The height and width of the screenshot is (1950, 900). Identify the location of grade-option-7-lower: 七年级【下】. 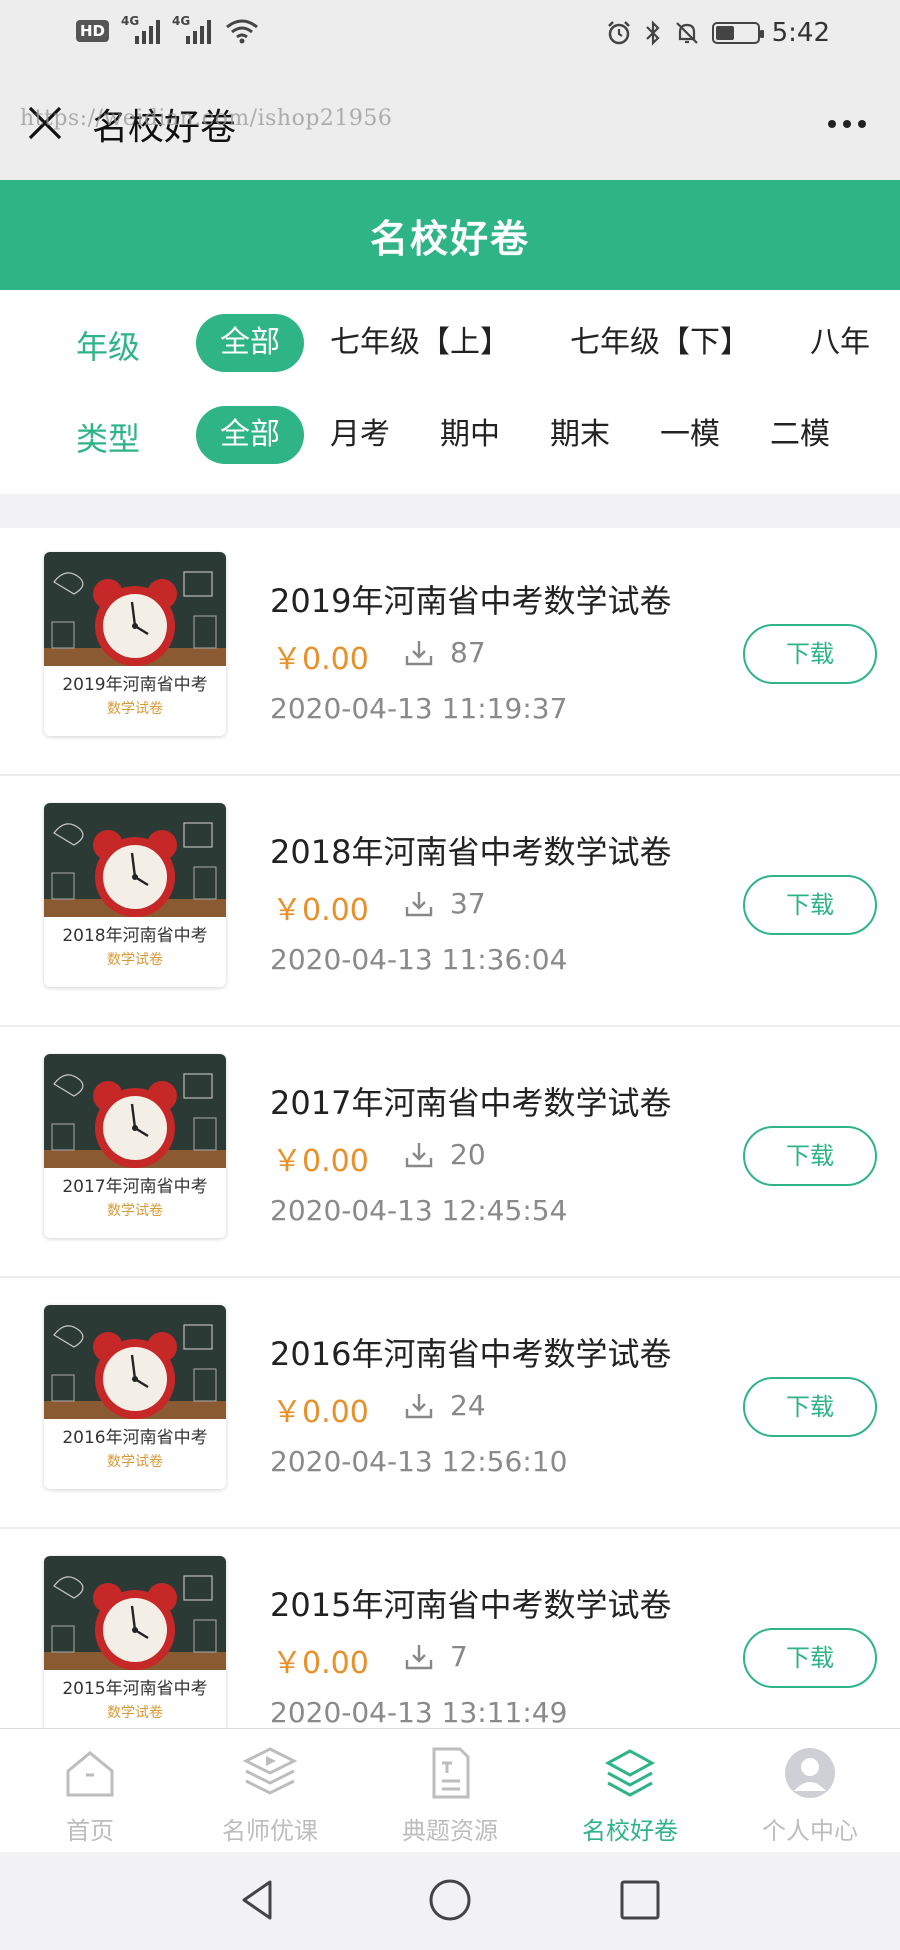
(660, 343).